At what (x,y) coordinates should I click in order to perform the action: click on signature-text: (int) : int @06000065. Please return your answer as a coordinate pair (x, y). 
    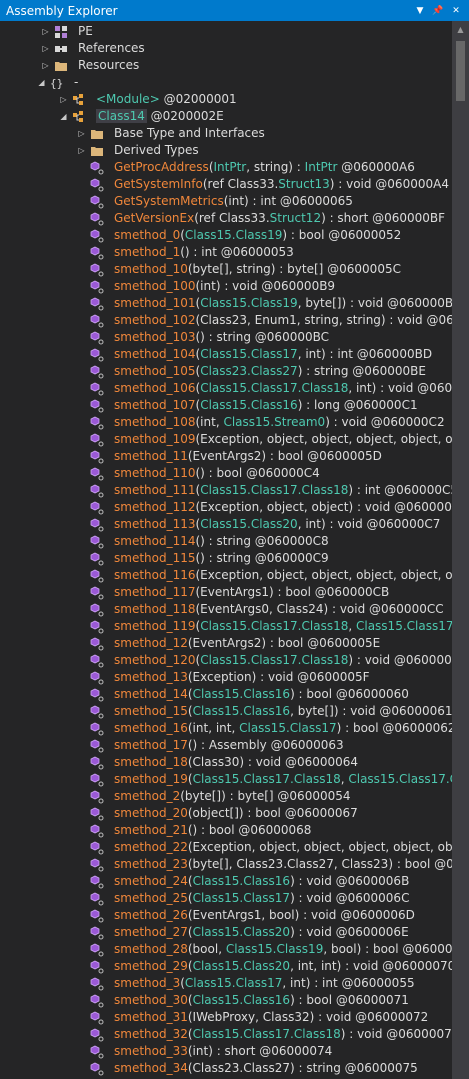
    Looking at the image, I should click on (288, 201).